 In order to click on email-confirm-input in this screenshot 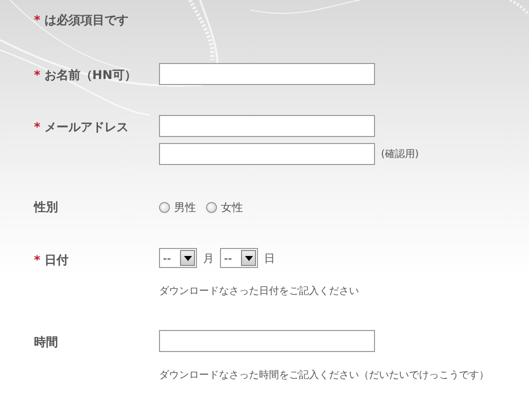, I will do `click(267, 154)`.